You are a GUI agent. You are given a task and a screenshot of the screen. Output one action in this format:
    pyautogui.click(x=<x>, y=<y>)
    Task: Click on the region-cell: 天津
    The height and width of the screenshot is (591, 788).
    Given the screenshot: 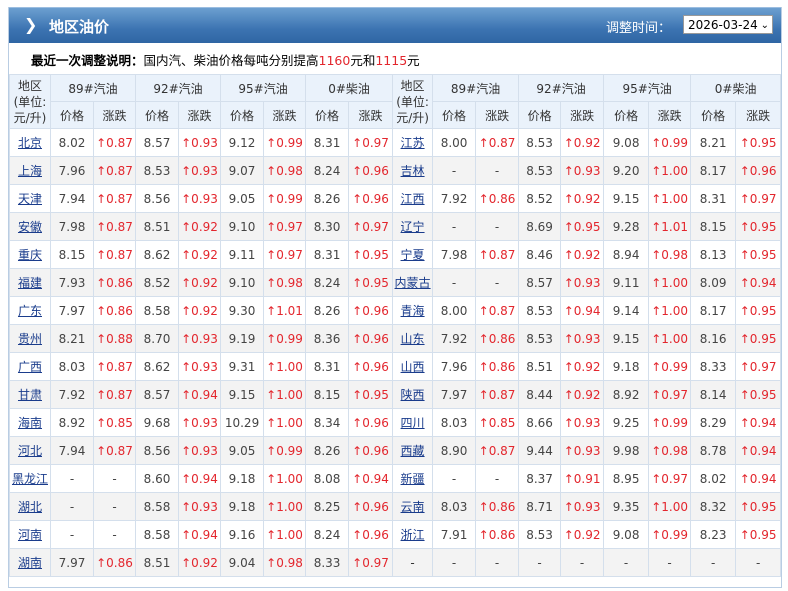 What is the action you would take?
    pyautogui.click(x=30, y=198)
    